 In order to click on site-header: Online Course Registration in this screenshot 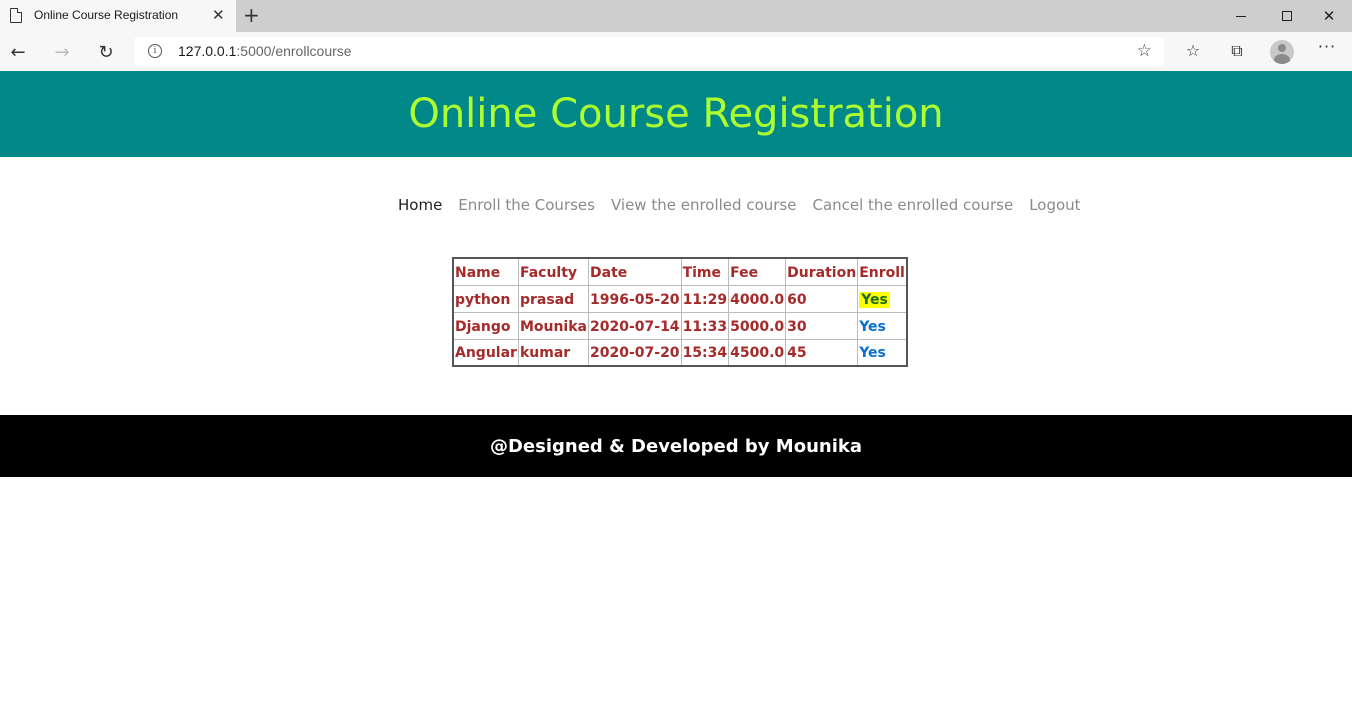, I will do `click(676, 114)`.